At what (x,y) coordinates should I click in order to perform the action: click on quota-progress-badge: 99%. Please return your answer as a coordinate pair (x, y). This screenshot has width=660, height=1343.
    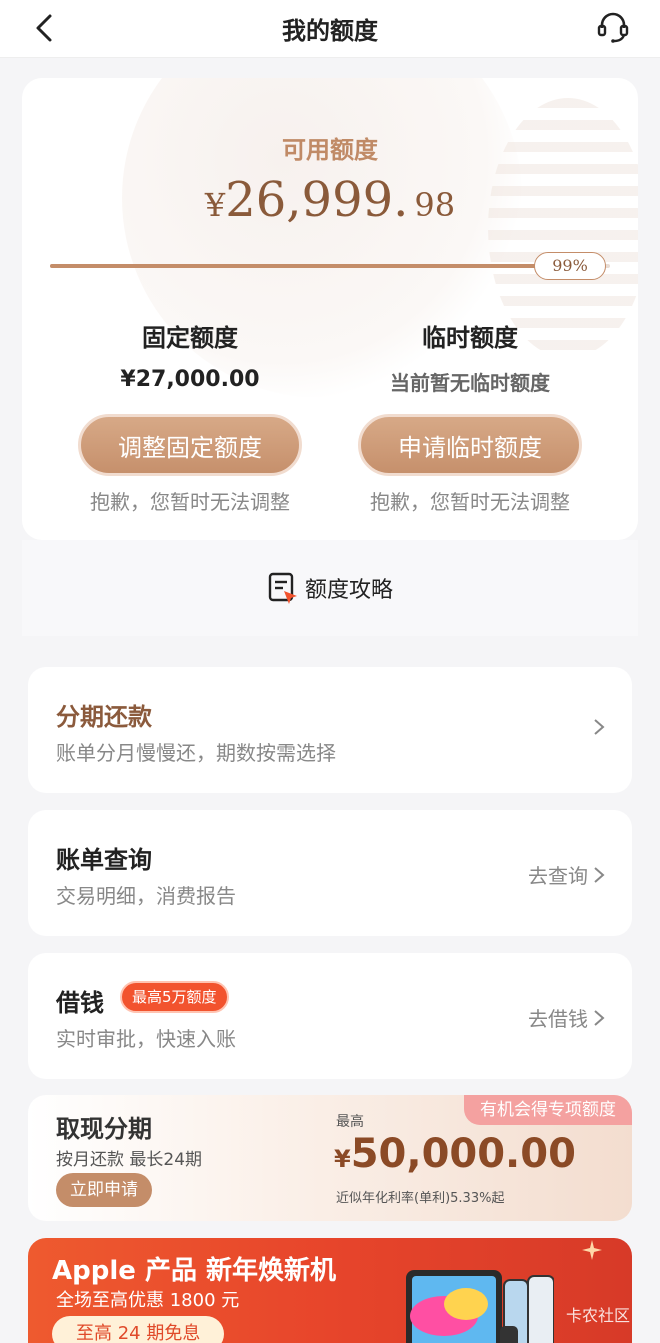
    Looking at the image, I should click on (570, 266).